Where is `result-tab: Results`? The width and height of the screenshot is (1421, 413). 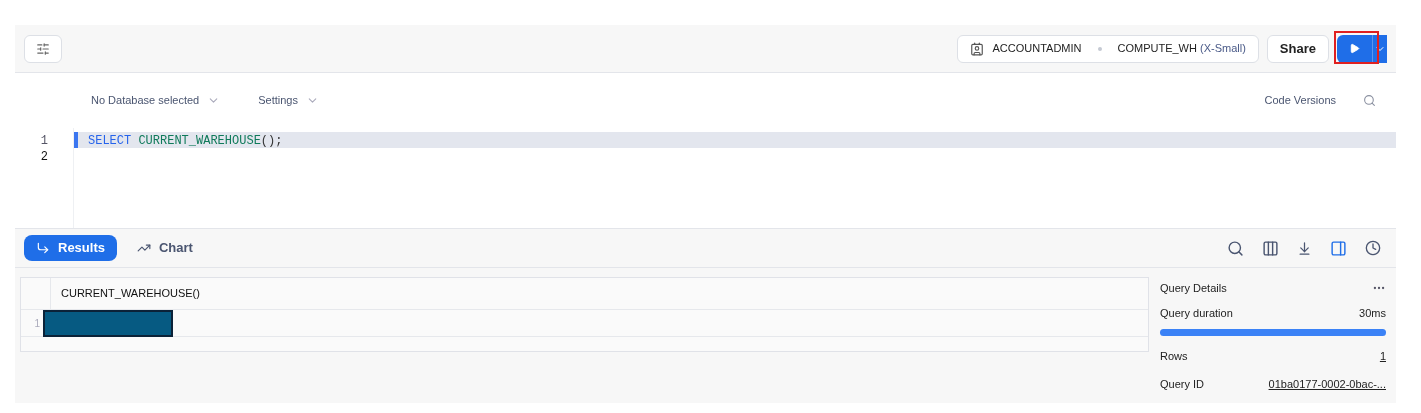 result-tab: Results is located at coordinates (70, 248).